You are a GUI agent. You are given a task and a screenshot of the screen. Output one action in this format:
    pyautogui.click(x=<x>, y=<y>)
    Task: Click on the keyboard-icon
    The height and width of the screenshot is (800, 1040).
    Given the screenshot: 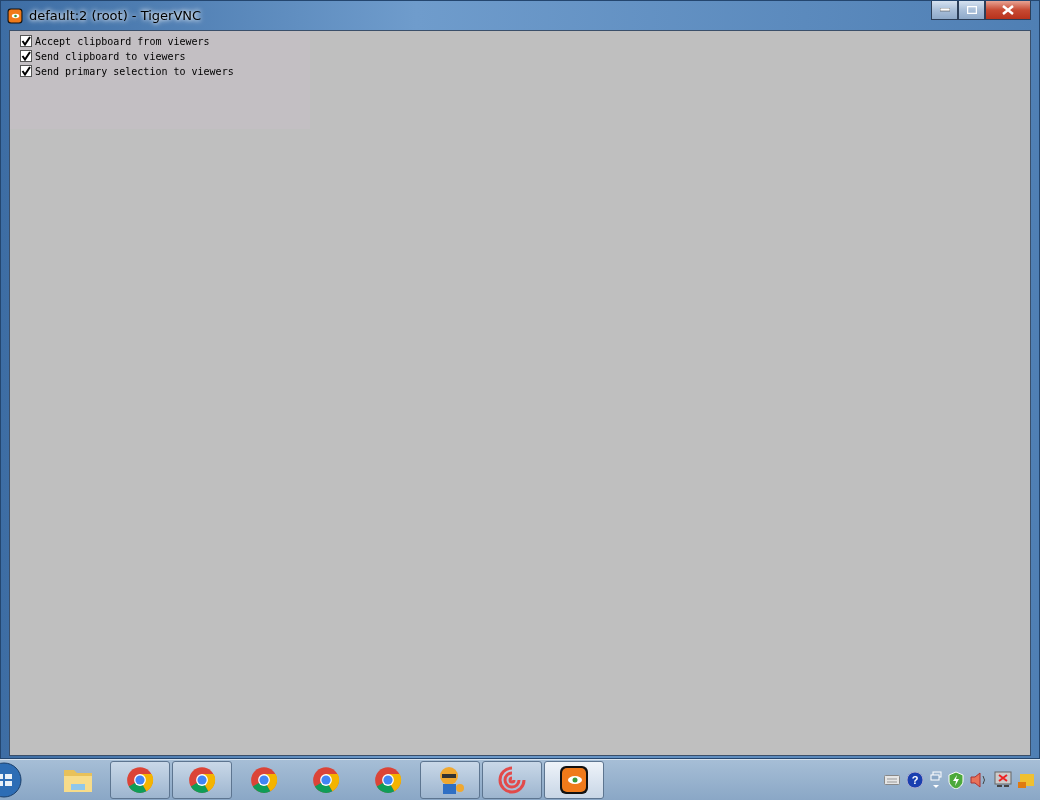 What is the action you would take?
    pyautogui.click(x=892, y=780)
    